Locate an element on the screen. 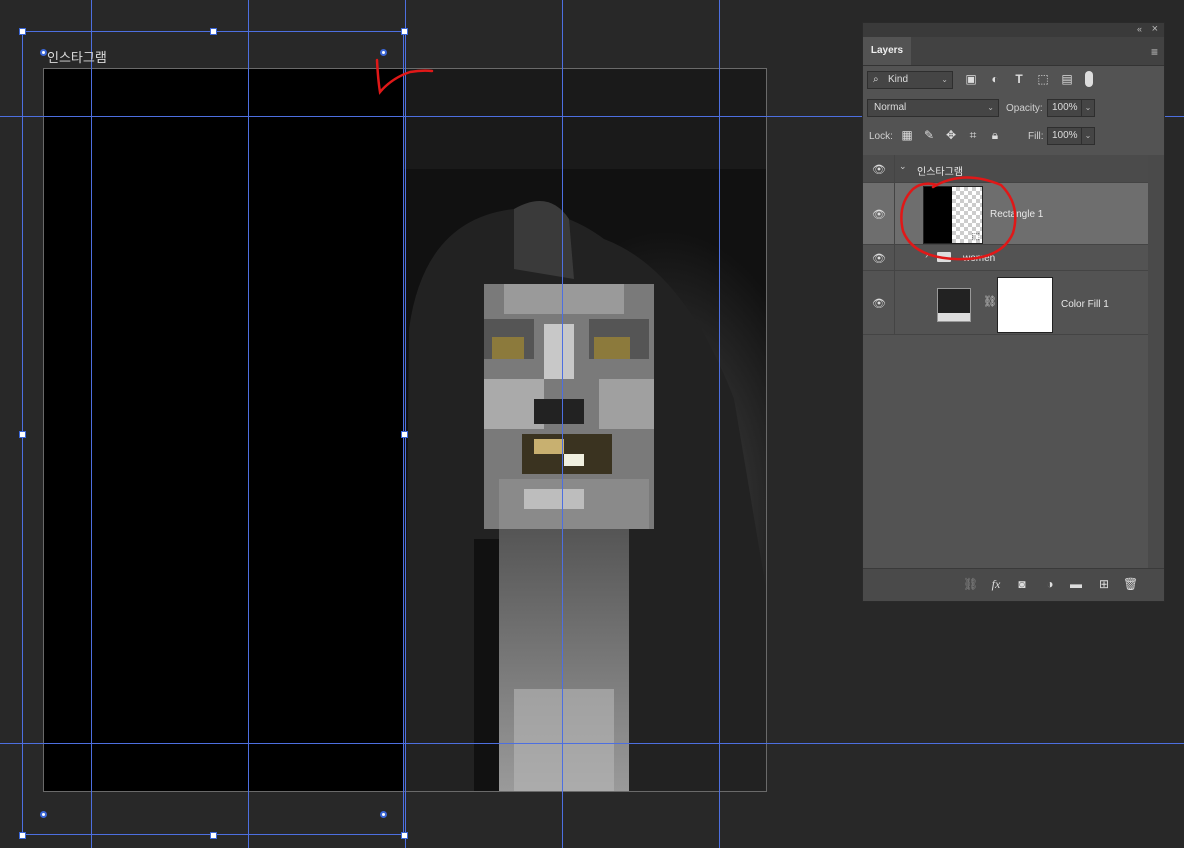 The width and height of the screenshot is (1184, 848). search-icon: ⌕ is located at coordinates (876, 79).